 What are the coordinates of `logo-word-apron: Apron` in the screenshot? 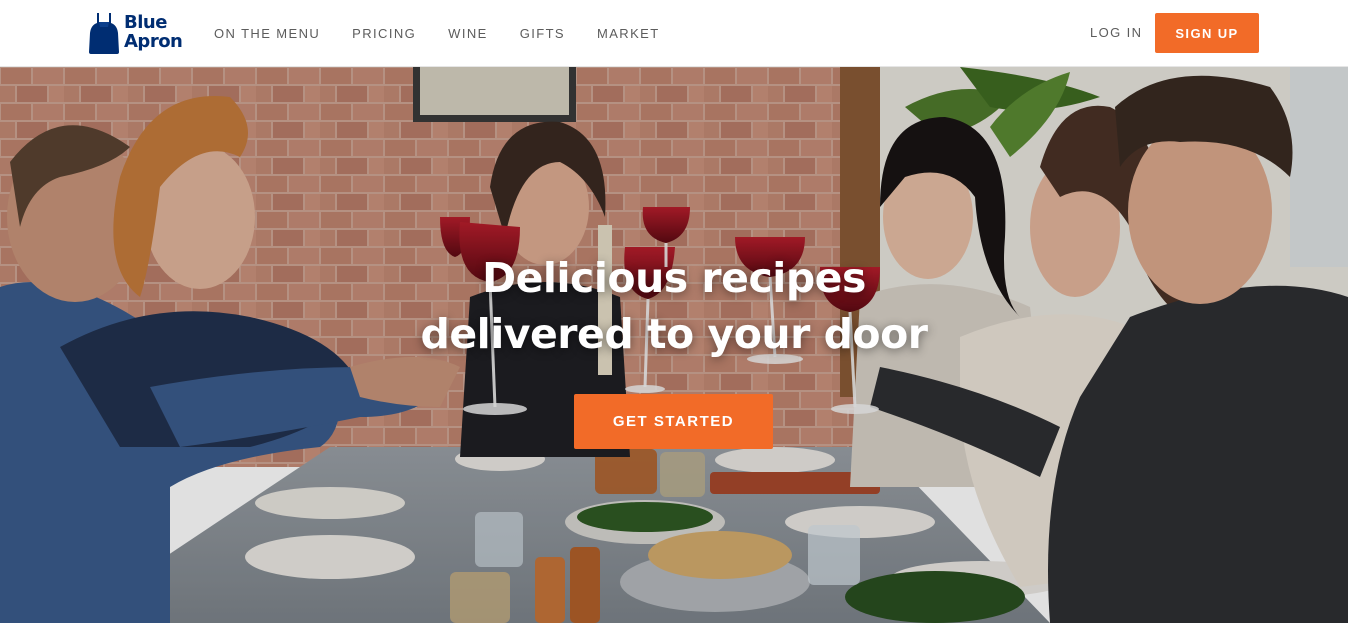 It's located at (153, 41).